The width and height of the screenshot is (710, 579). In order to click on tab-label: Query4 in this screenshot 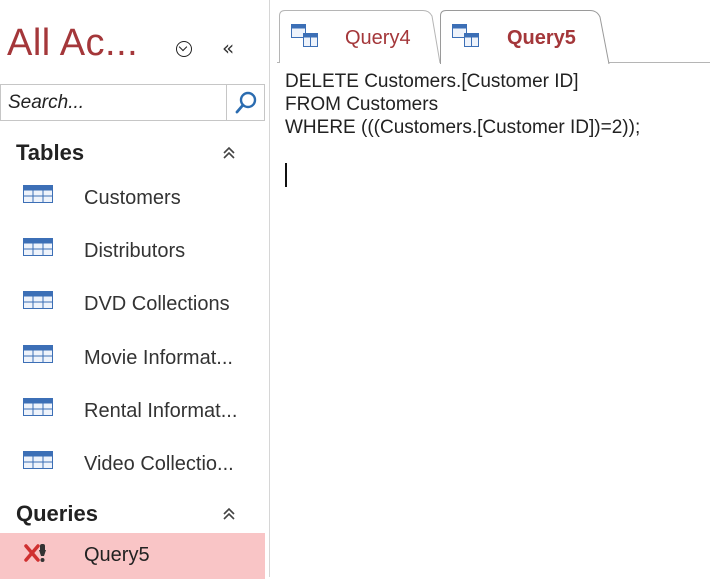, I will do `click(378, 38)`.